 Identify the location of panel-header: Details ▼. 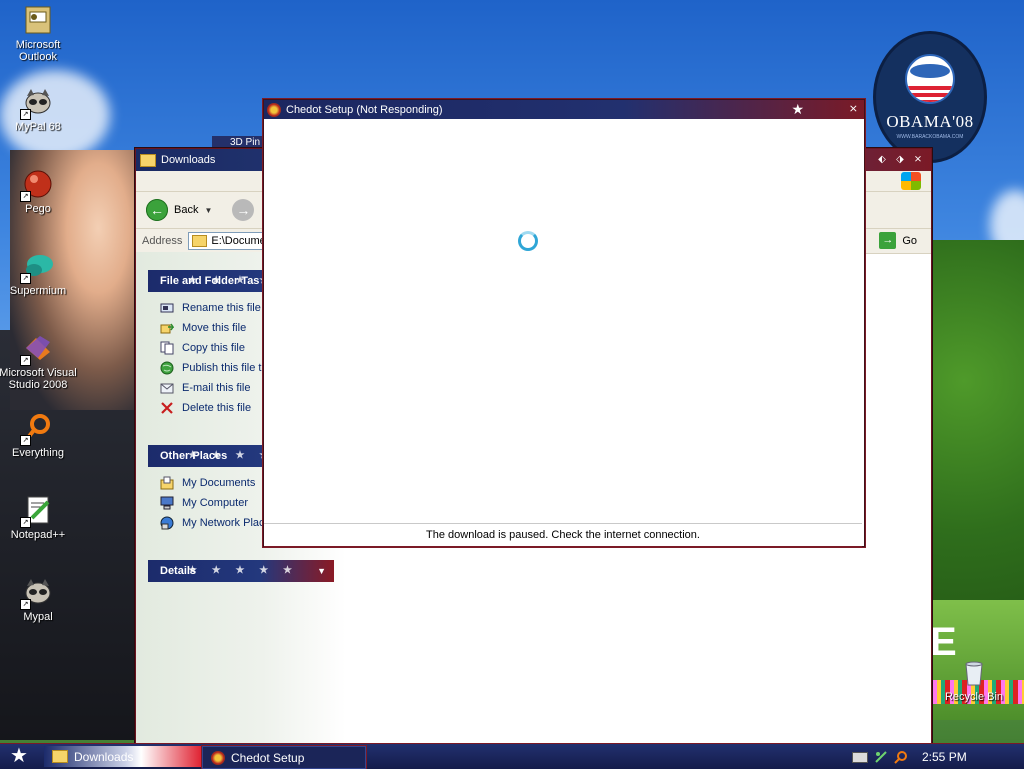
(241, 571).